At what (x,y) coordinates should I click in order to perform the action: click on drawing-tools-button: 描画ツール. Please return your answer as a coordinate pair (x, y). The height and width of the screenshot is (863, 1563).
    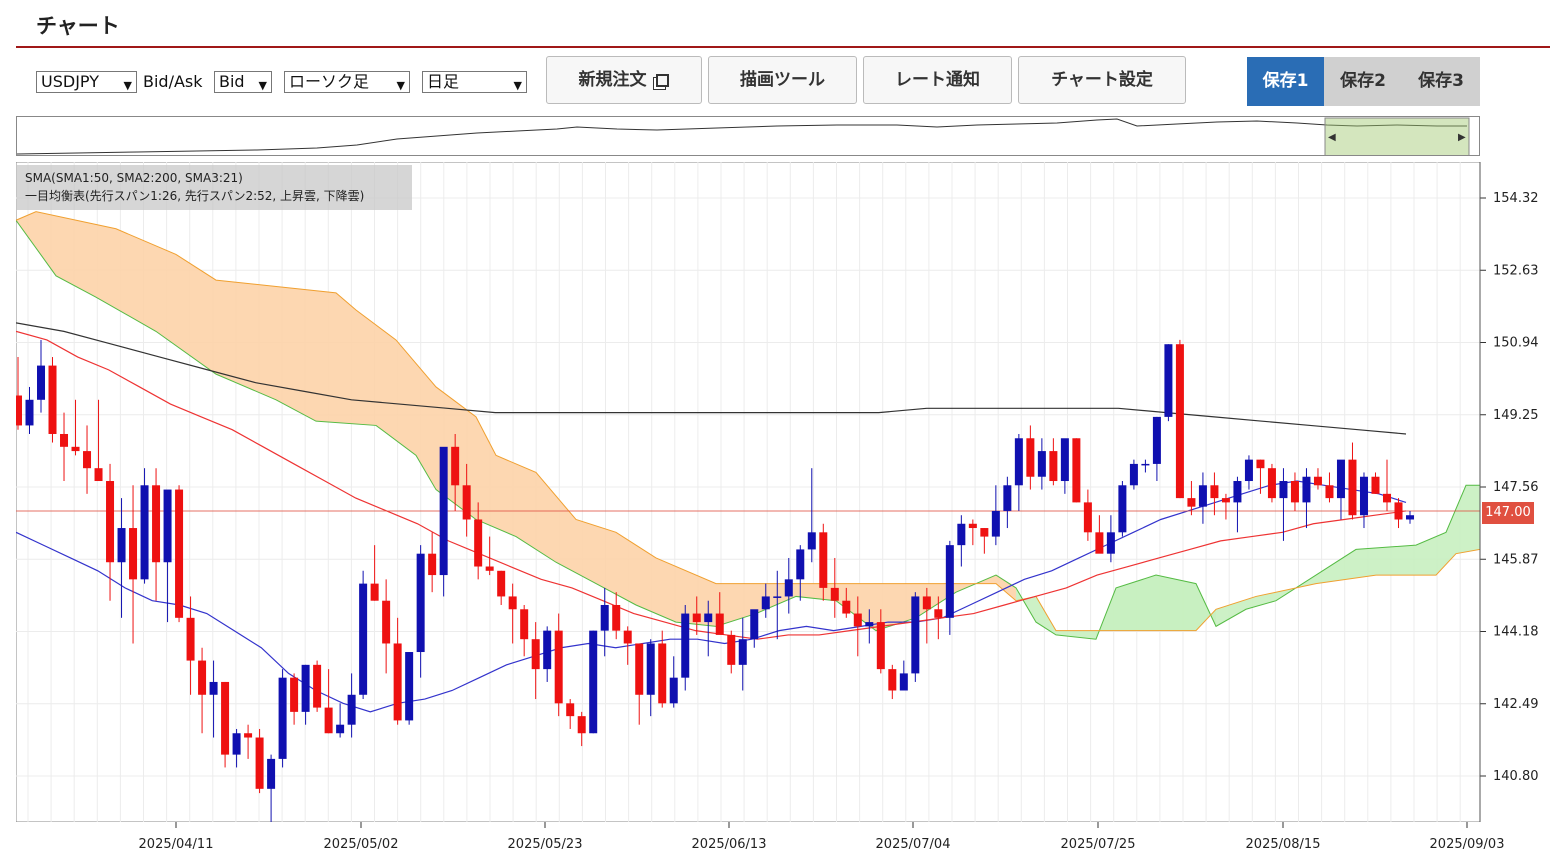
    Looking at the image, I should click on (782, 80).